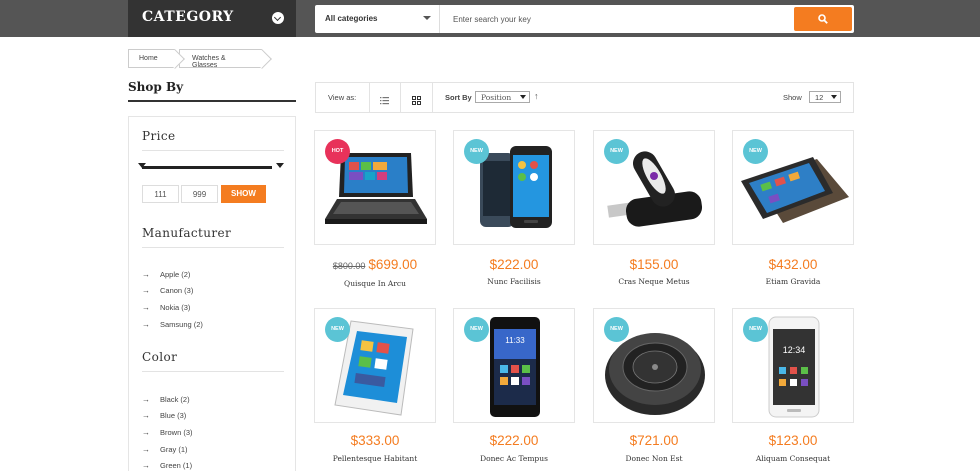  Describe the element at coordinates (278, 18) in the screenshot. I see `chevron-down-icon` at that location.